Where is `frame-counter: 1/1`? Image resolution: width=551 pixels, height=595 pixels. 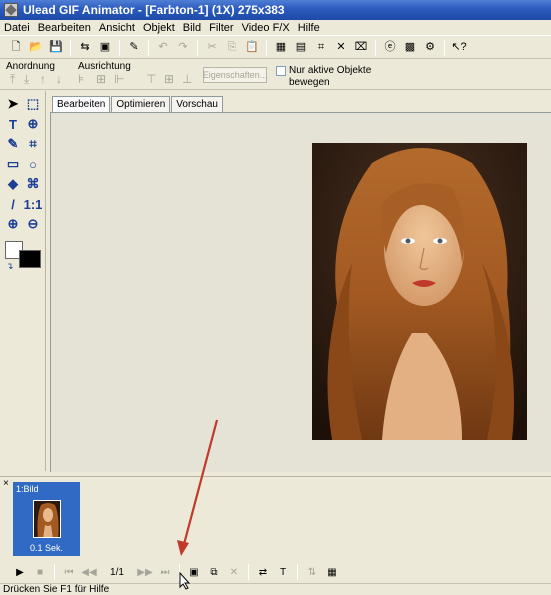
frame-counter: 1/1 is located at coordinates (117, 572).